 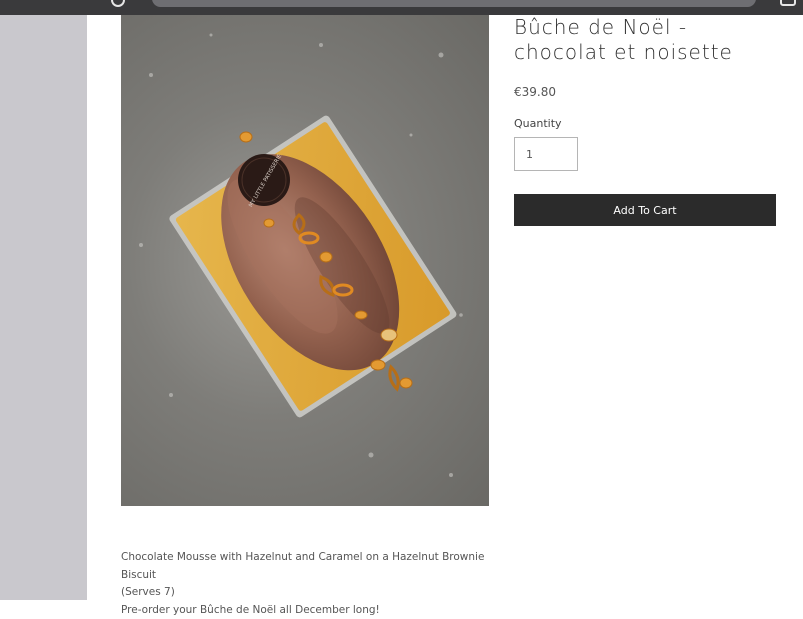 What do you see at coordinates (645, 210) in the screenshot?
I see `add-to-cart-button: Add To Cart` at bounding box center [645, 210].